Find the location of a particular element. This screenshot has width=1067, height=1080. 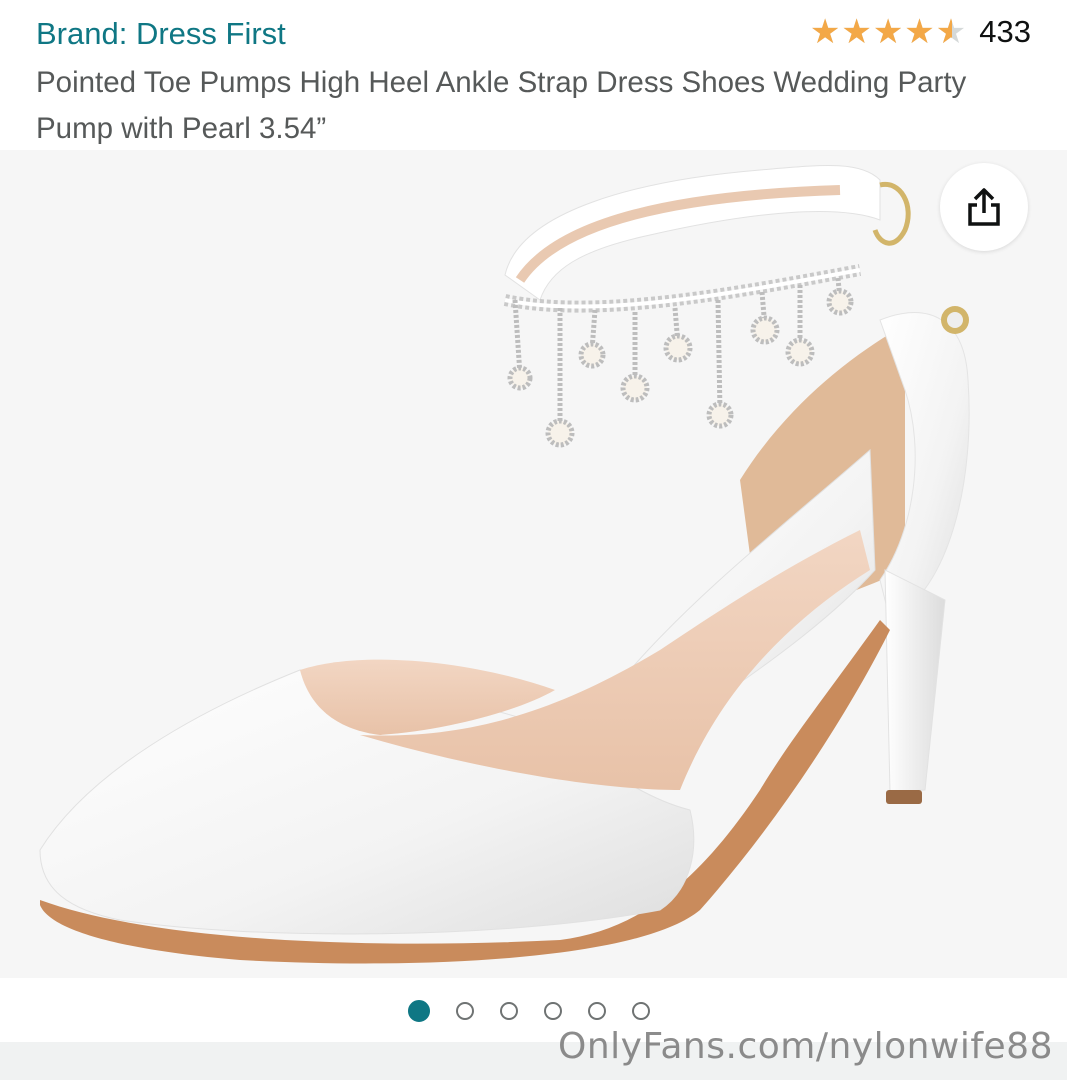

review-count: 433 is located at coordinates (1005, 31).